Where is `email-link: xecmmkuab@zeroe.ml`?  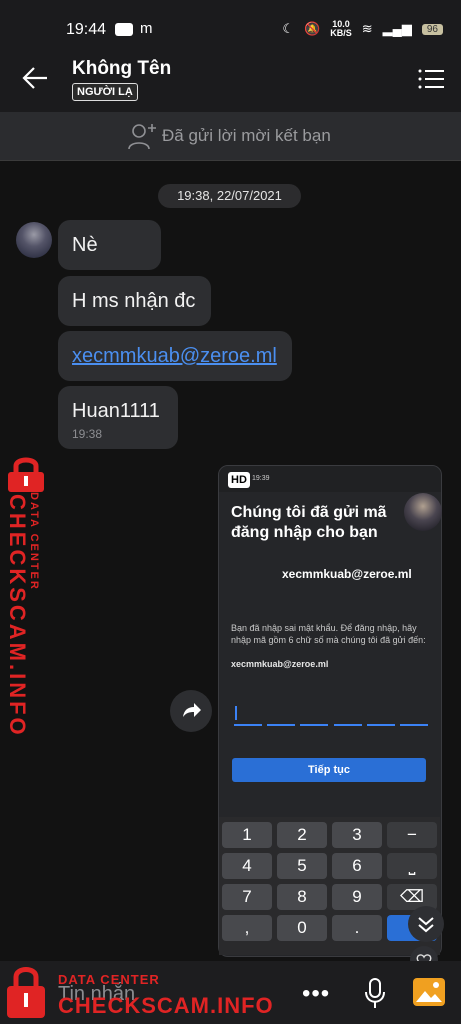 email-link: xecmmkuab@zeroe.ml is located at coordinates (174, 356).